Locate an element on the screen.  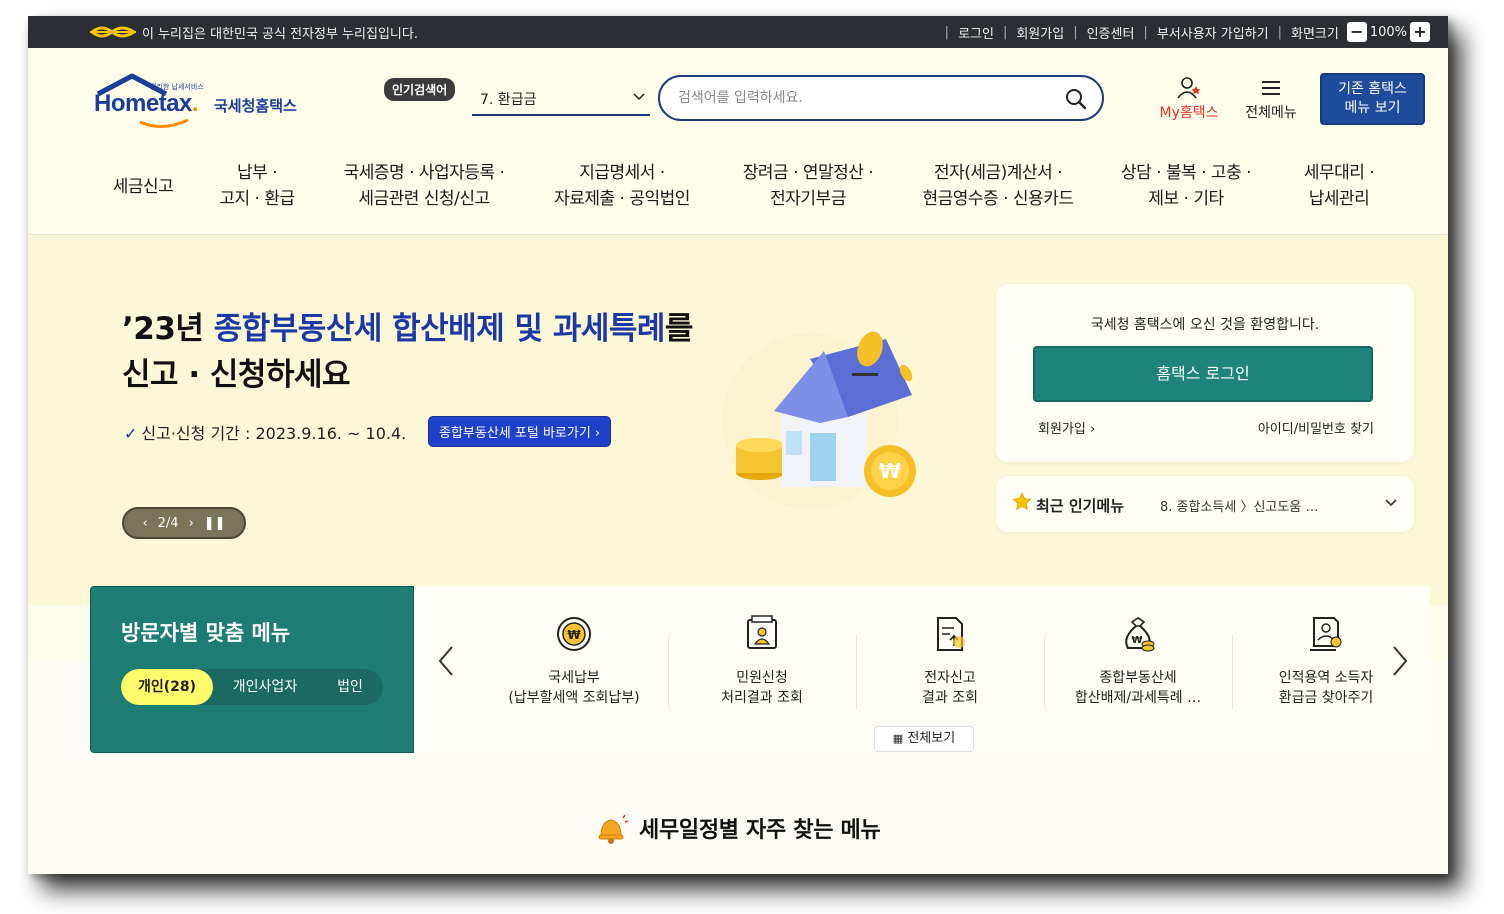
quick-item-civil-petition: 민원신청 처리결과 조회 is located at coordinates (762, 661).